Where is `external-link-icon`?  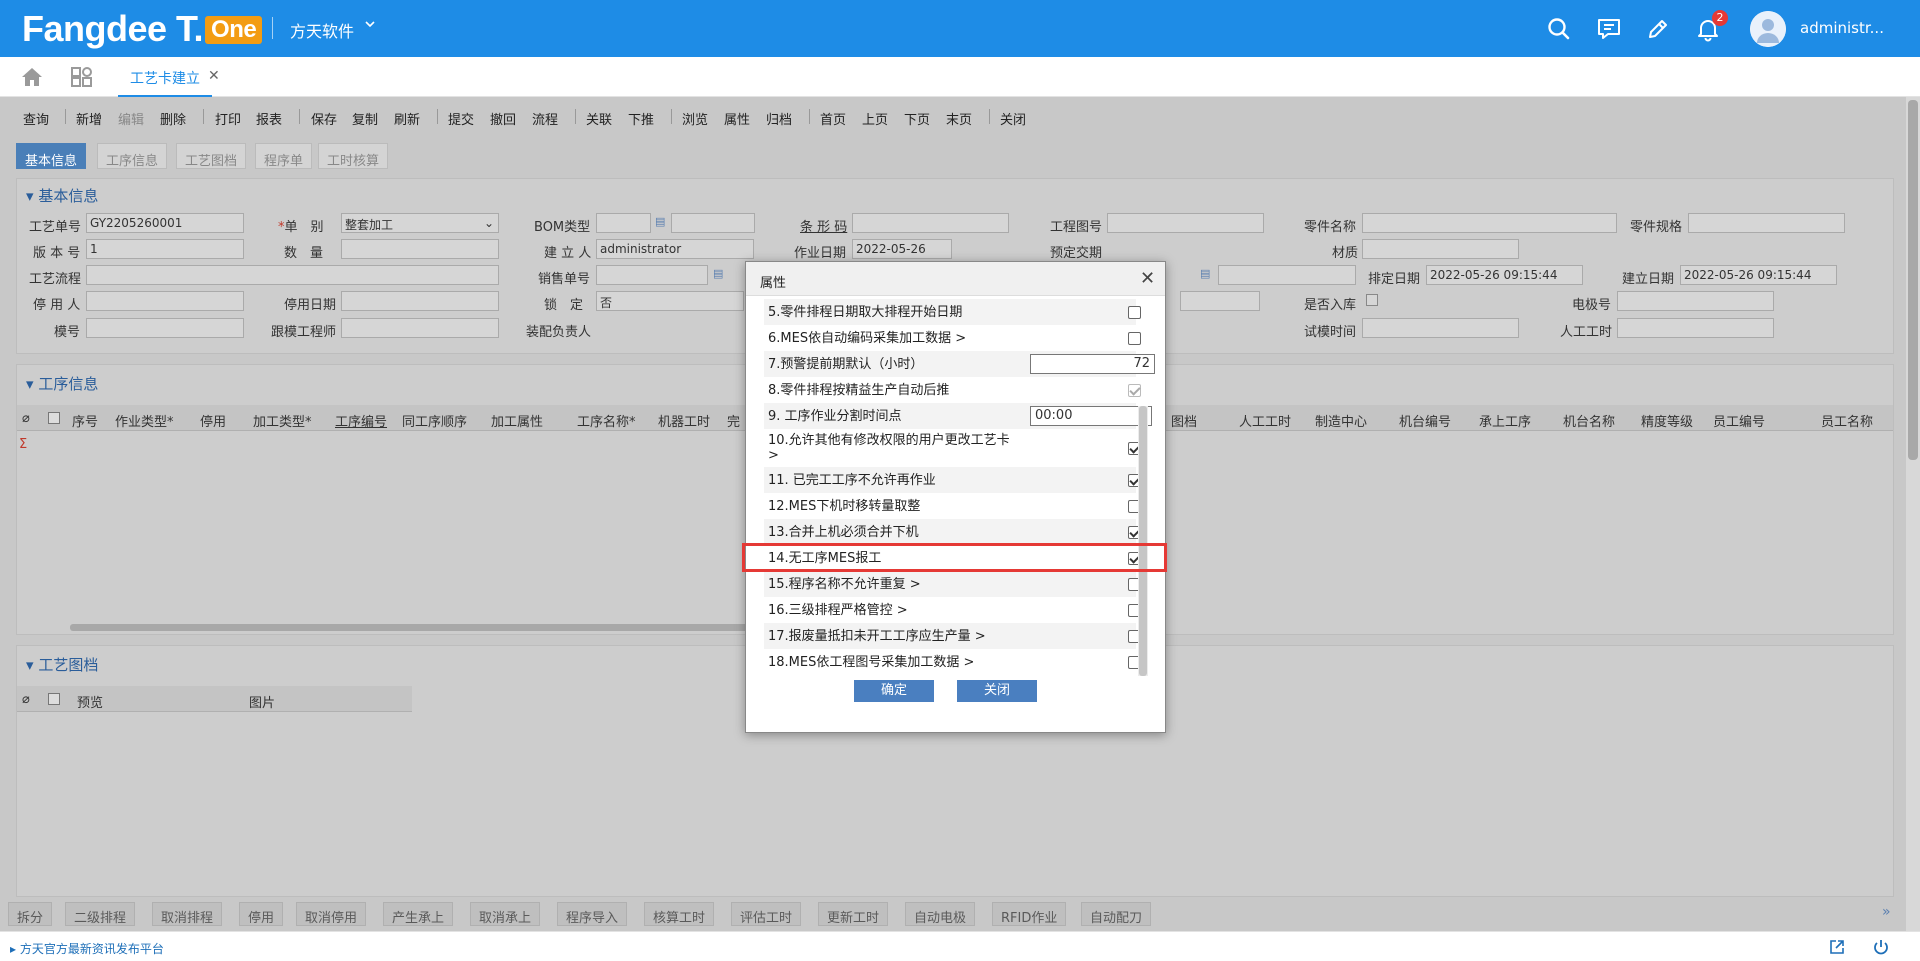
external-link-icon is located at coordinates (1837, 949).